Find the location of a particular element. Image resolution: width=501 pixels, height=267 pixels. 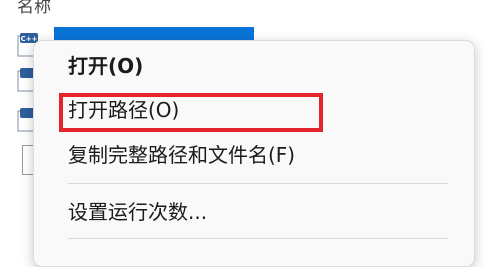

menu-item-copy-full-path: 复制完整路径和文件名(F) is located at coordinates (181, 155).